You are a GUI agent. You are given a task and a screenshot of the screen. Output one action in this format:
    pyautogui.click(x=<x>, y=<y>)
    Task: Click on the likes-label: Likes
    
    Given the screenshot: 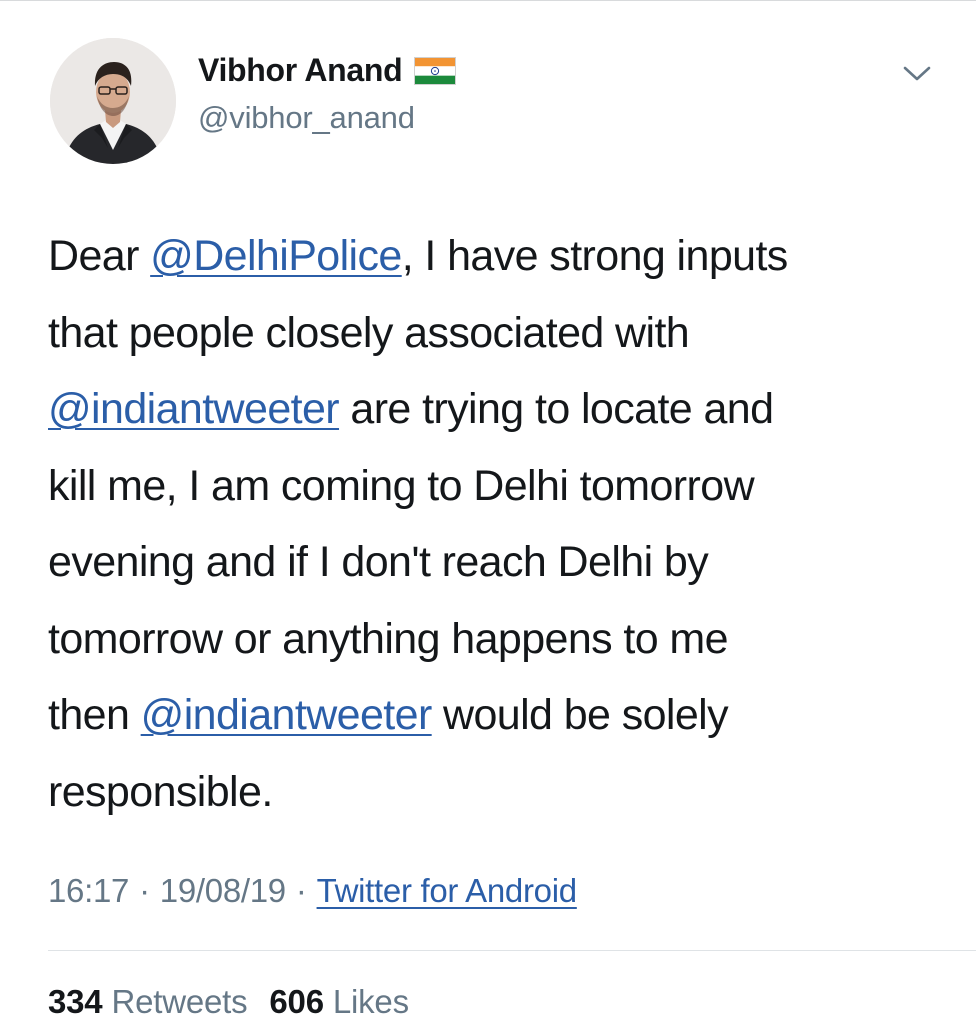 What is the action you would take?
    pyautogui.click(x=370, y=1001)
    